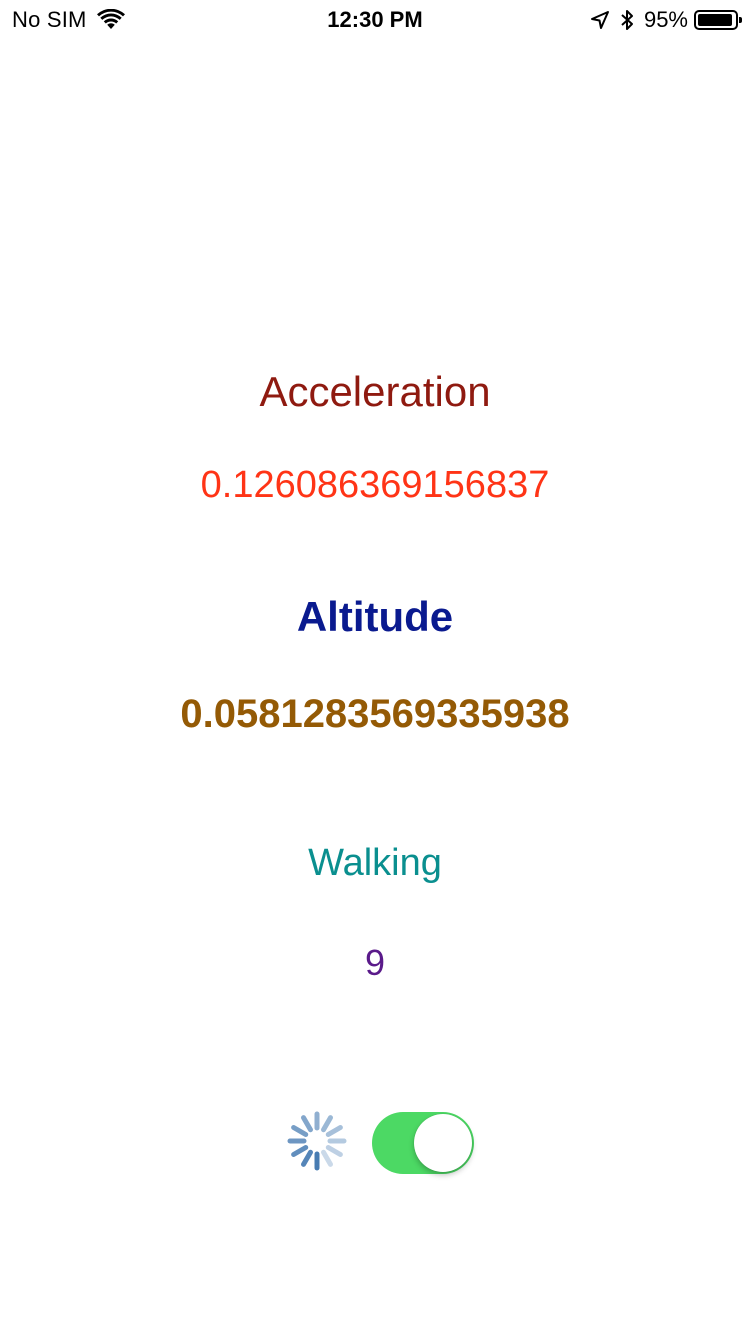 The width and height of the screenshot is (750, 1334). I want to click on battery-fill, so click(715, 20).